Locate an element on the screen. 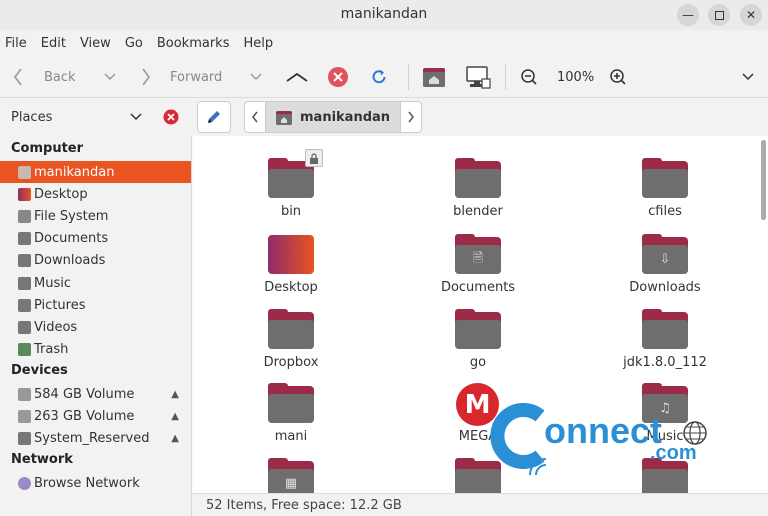 The width and height of the screenshot is (768, 516). close-button: ✕ is located at coordinates (751, 15).